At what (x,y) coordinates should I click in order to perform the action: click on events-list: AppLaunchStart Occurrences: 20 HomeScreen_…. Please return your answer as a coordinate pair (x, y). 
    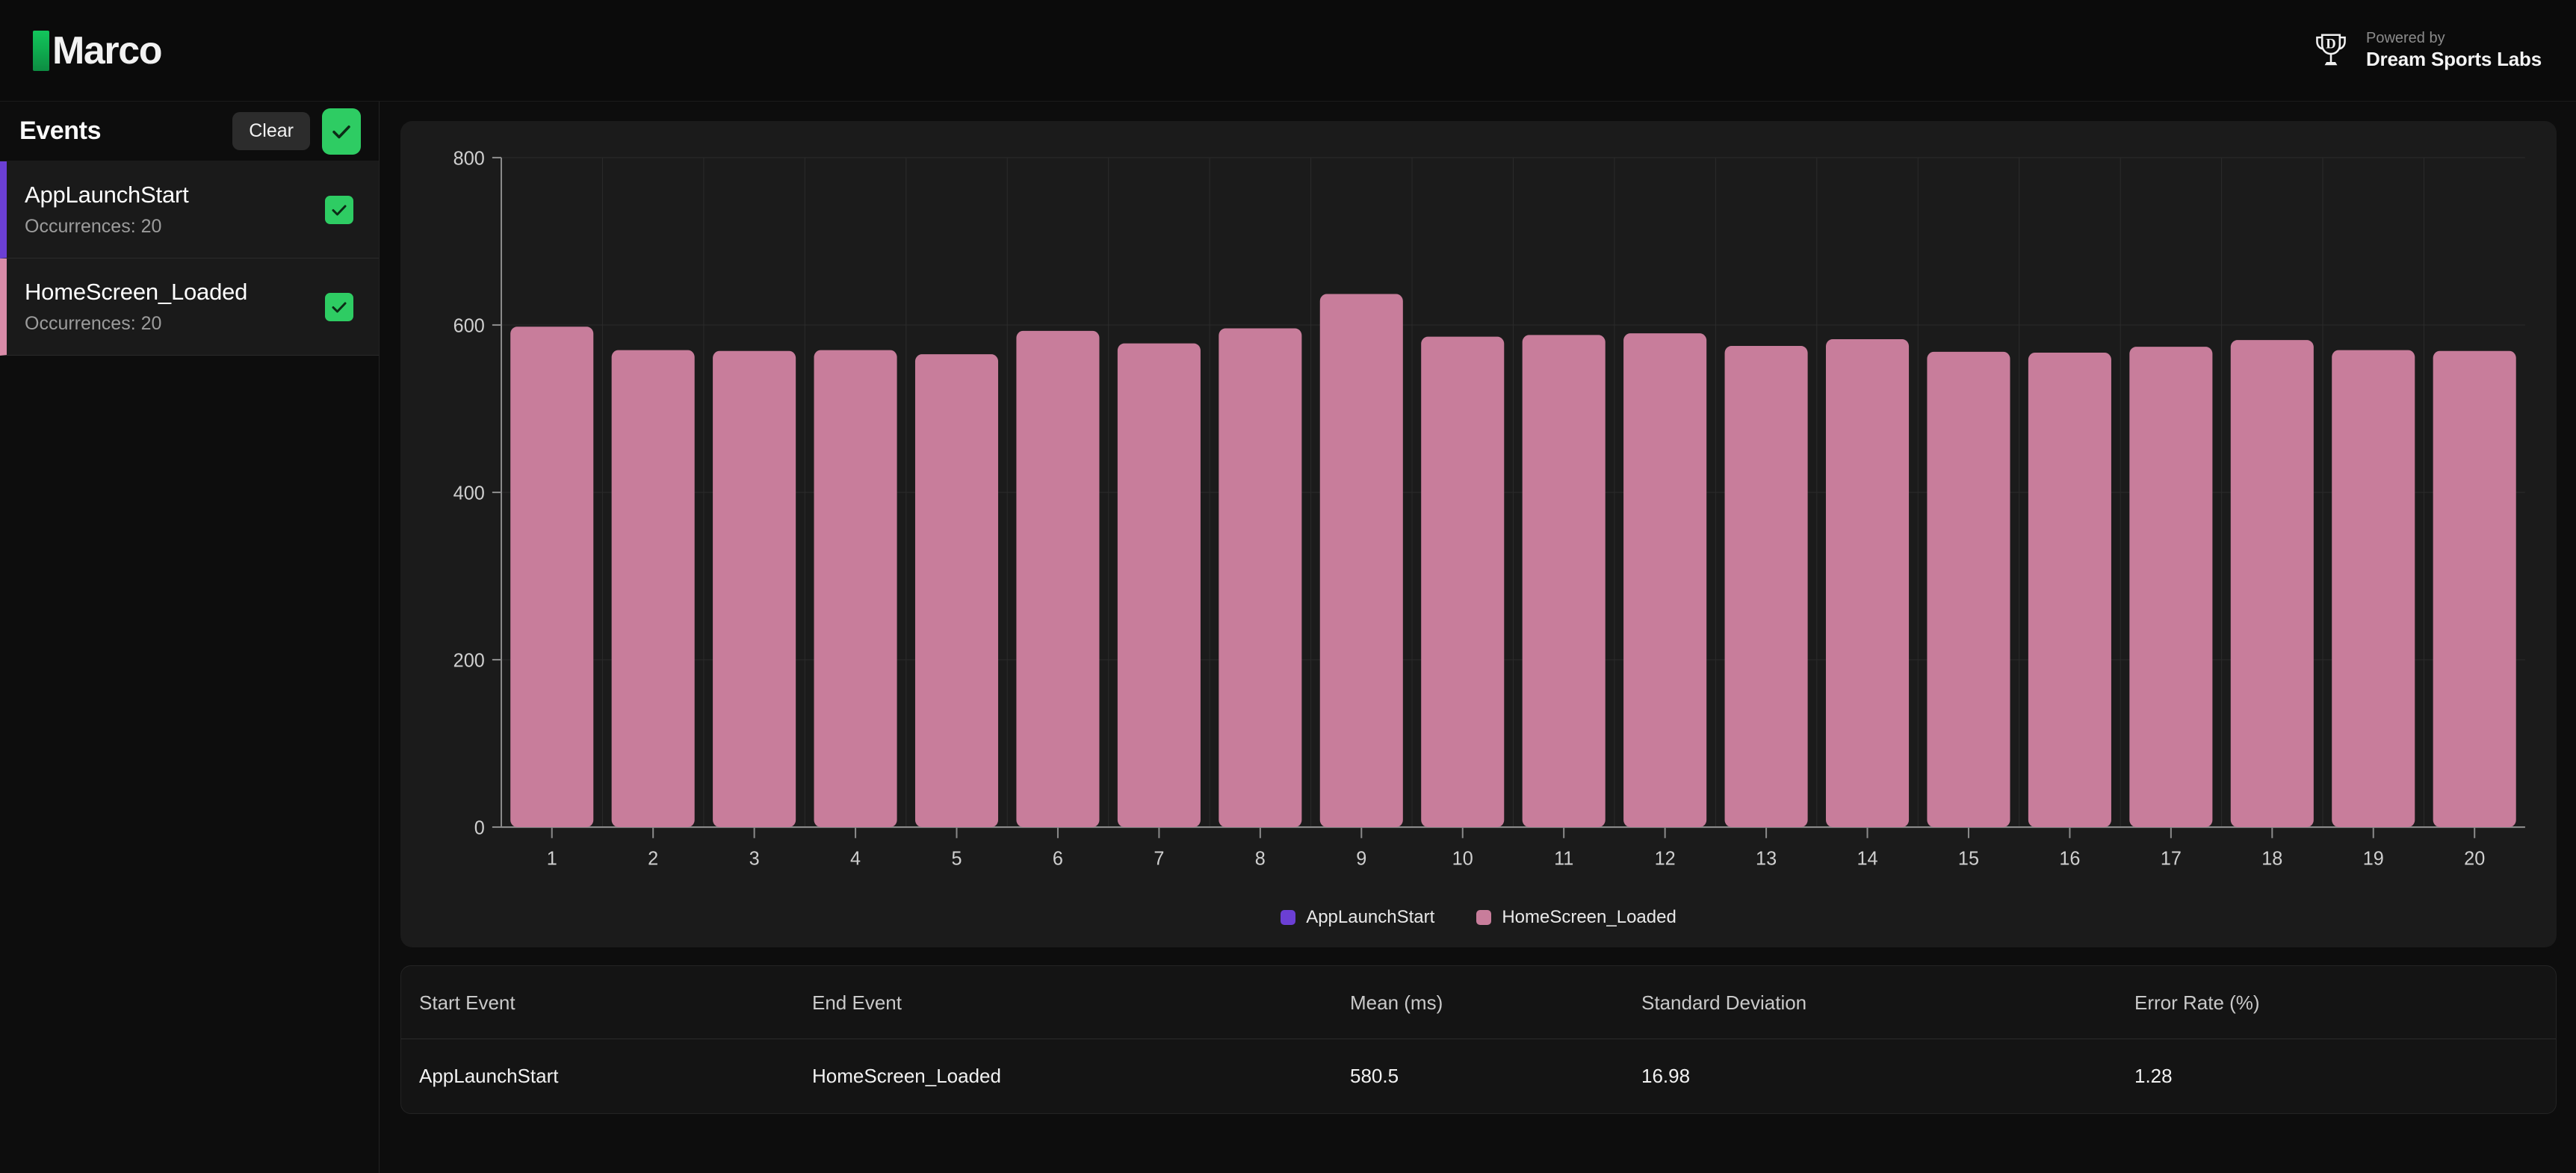
    Looking at the image, I should click on (189, 258).